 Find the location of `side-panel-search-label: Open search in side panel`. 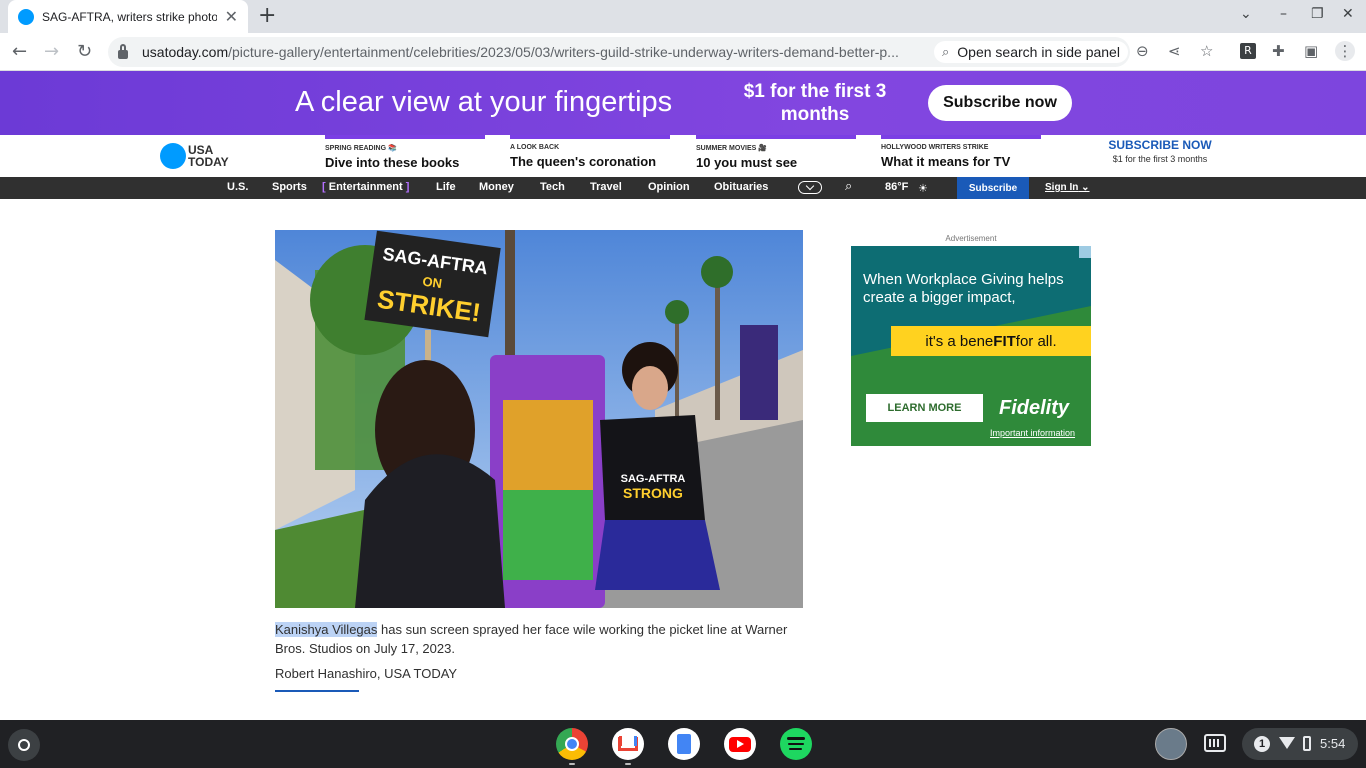

side-panel-search-label: Open search in side panel is located at coordinates (1038, 52).